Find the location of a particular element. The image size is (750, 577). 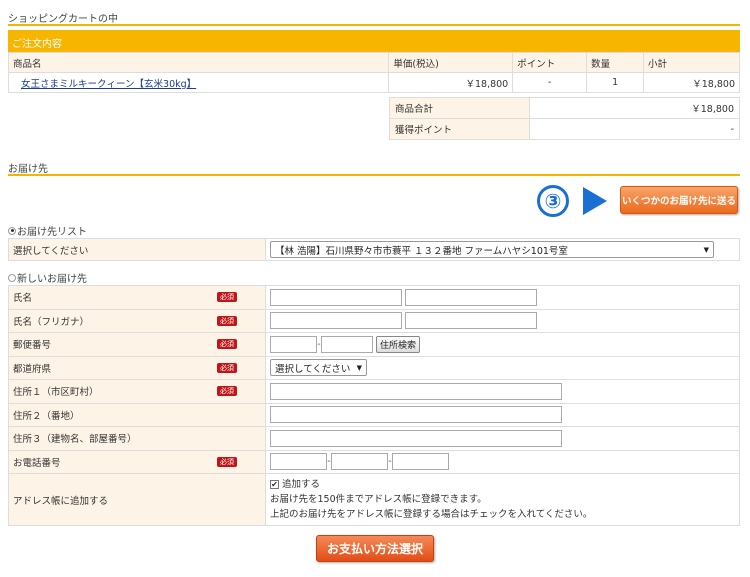

address1-input is located at coordinates (416, 391).